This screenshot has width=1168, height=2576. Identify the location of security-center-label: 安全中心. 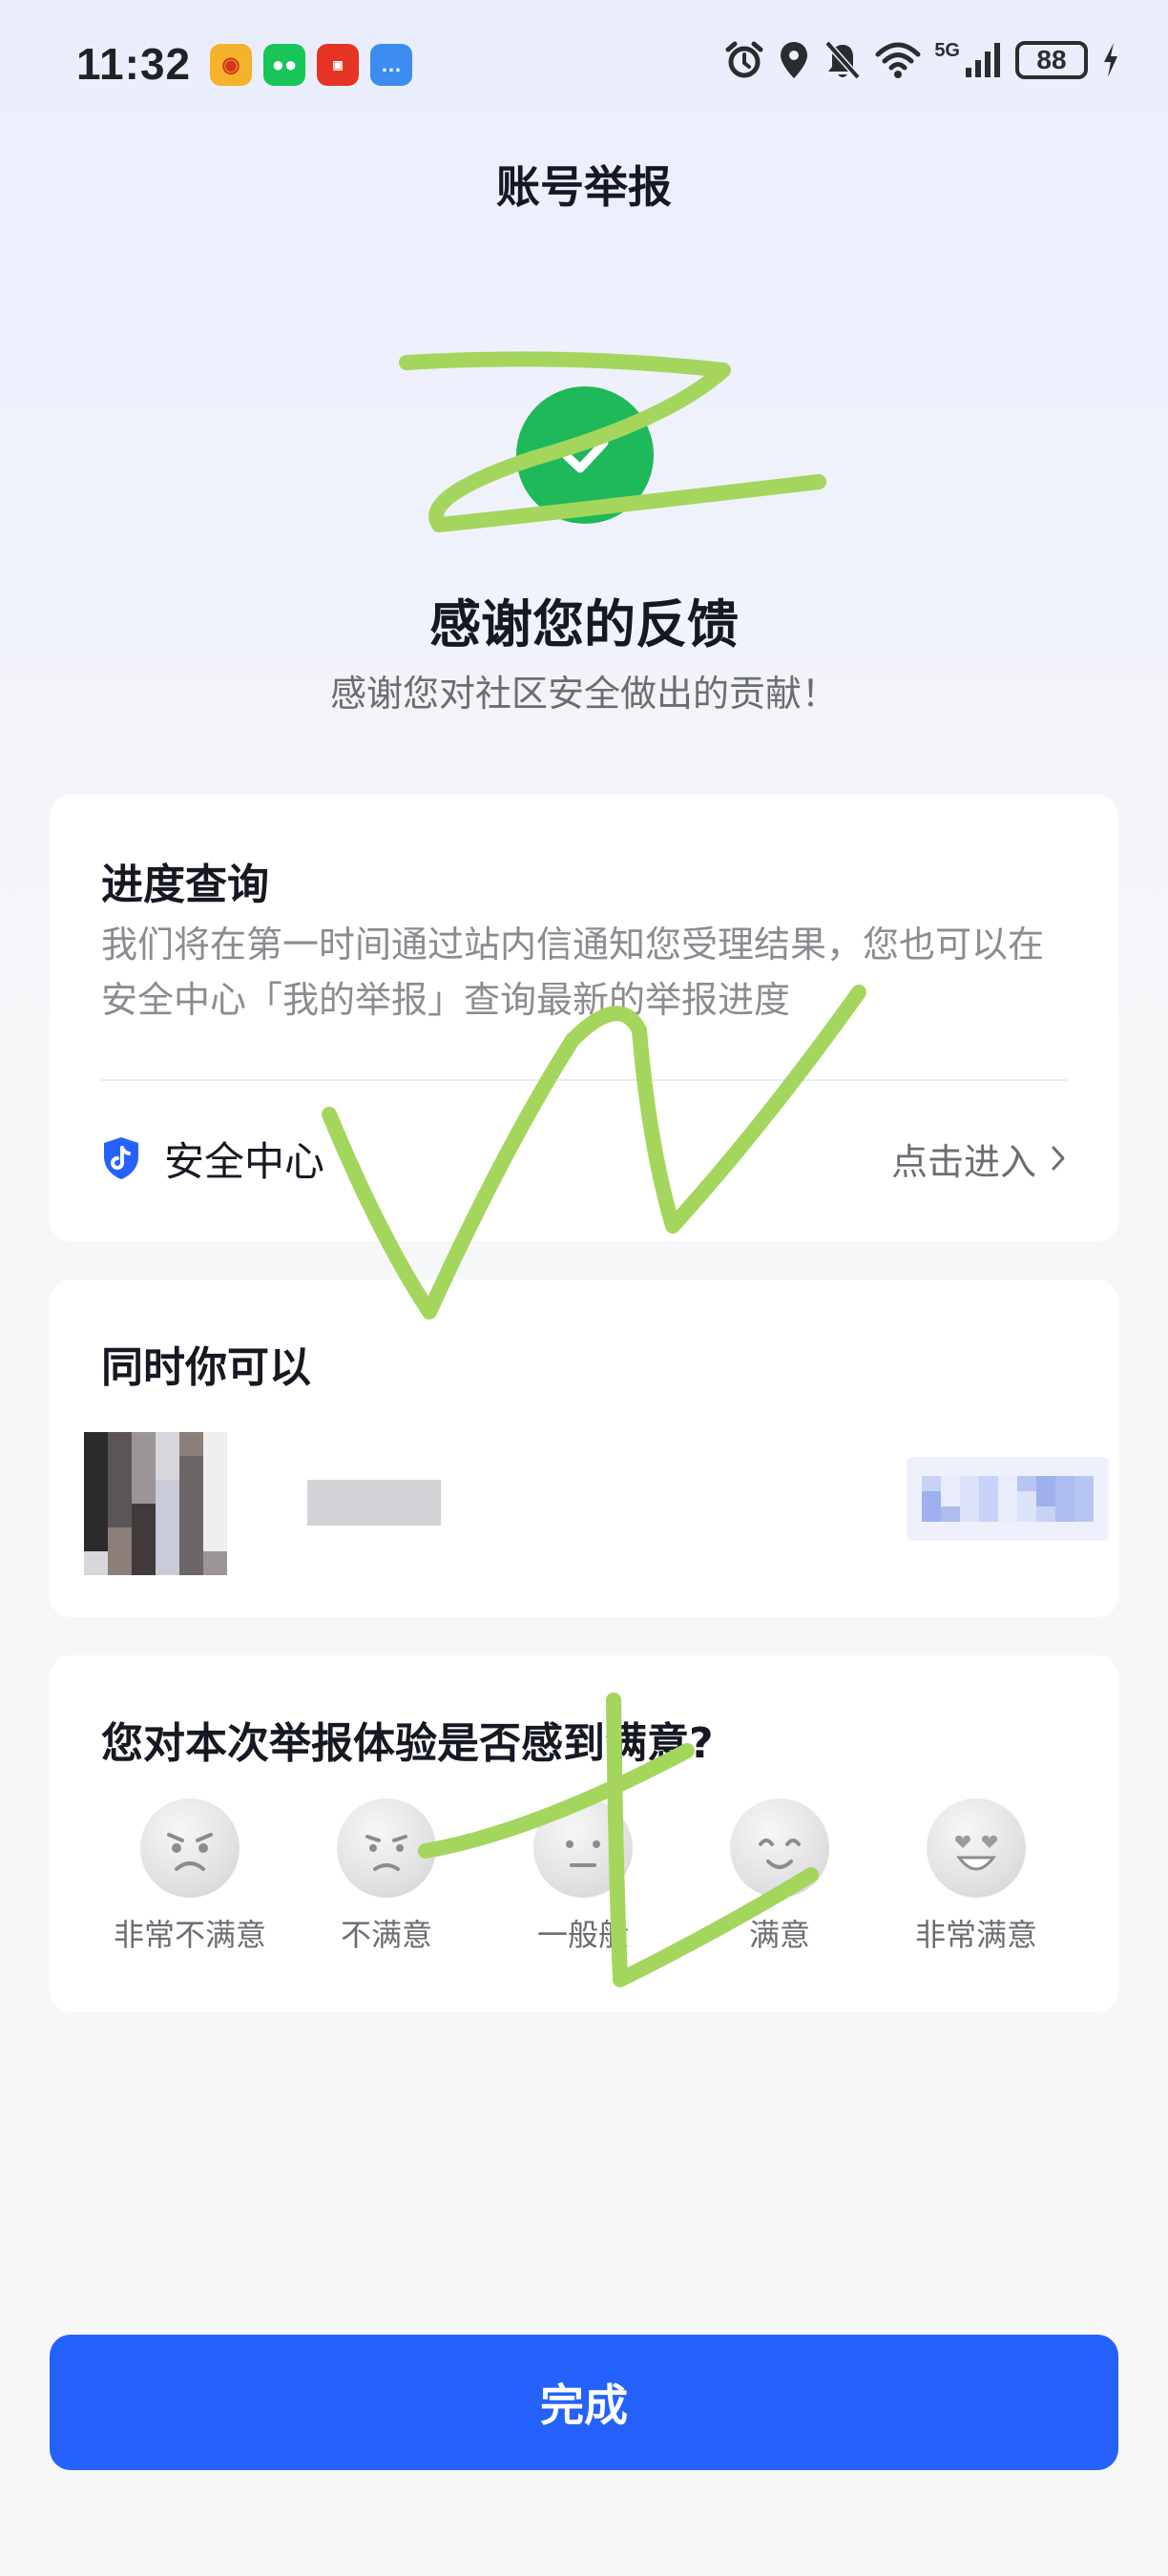
(244, 1161).